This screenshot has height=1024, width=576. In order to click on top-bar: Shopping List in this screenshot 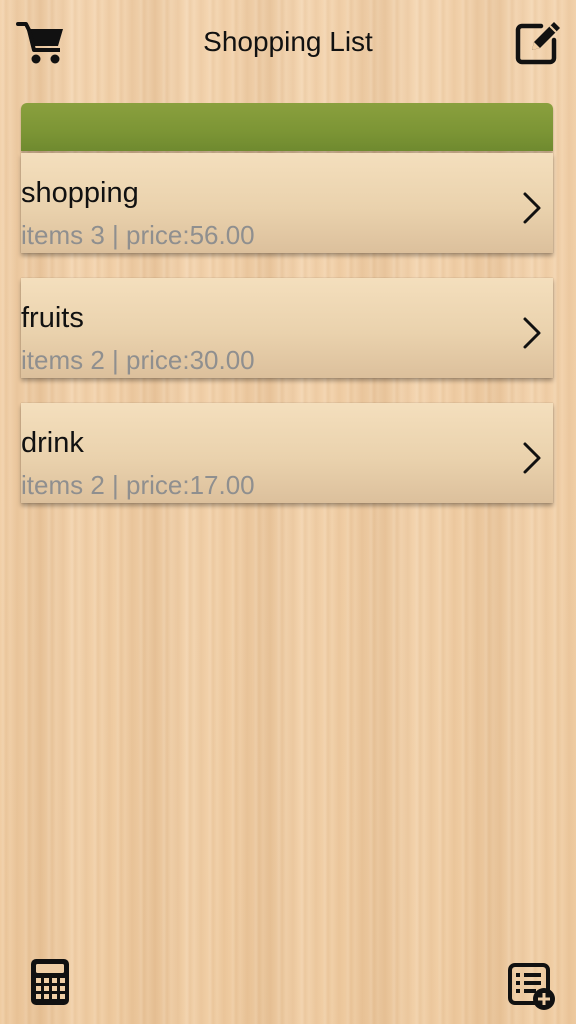, I will do `click(288, 44)`.